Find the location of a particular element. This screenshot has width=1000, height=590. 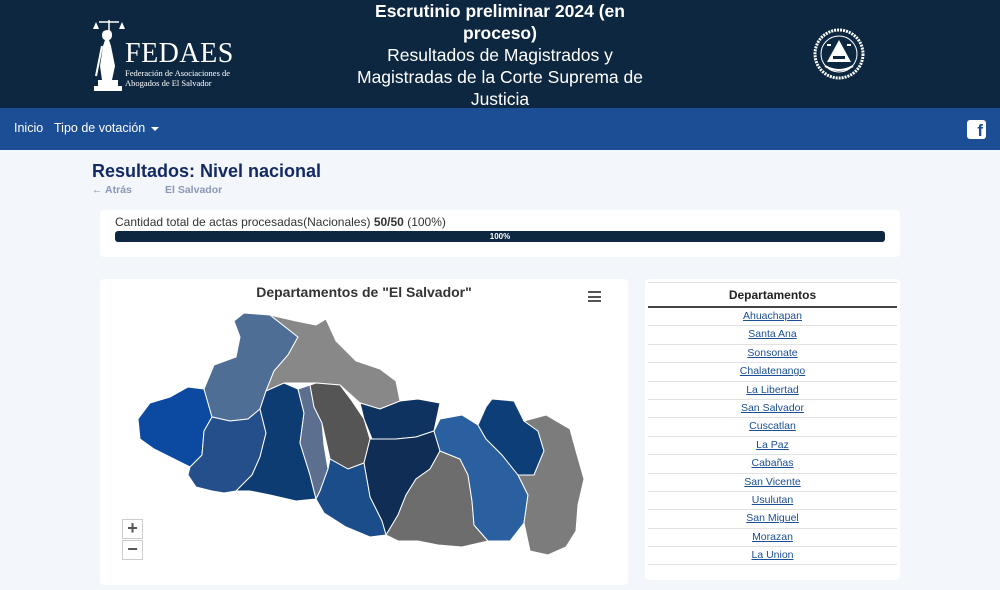

departamento-link: Santa Ana is located at coordinates (772, 334).